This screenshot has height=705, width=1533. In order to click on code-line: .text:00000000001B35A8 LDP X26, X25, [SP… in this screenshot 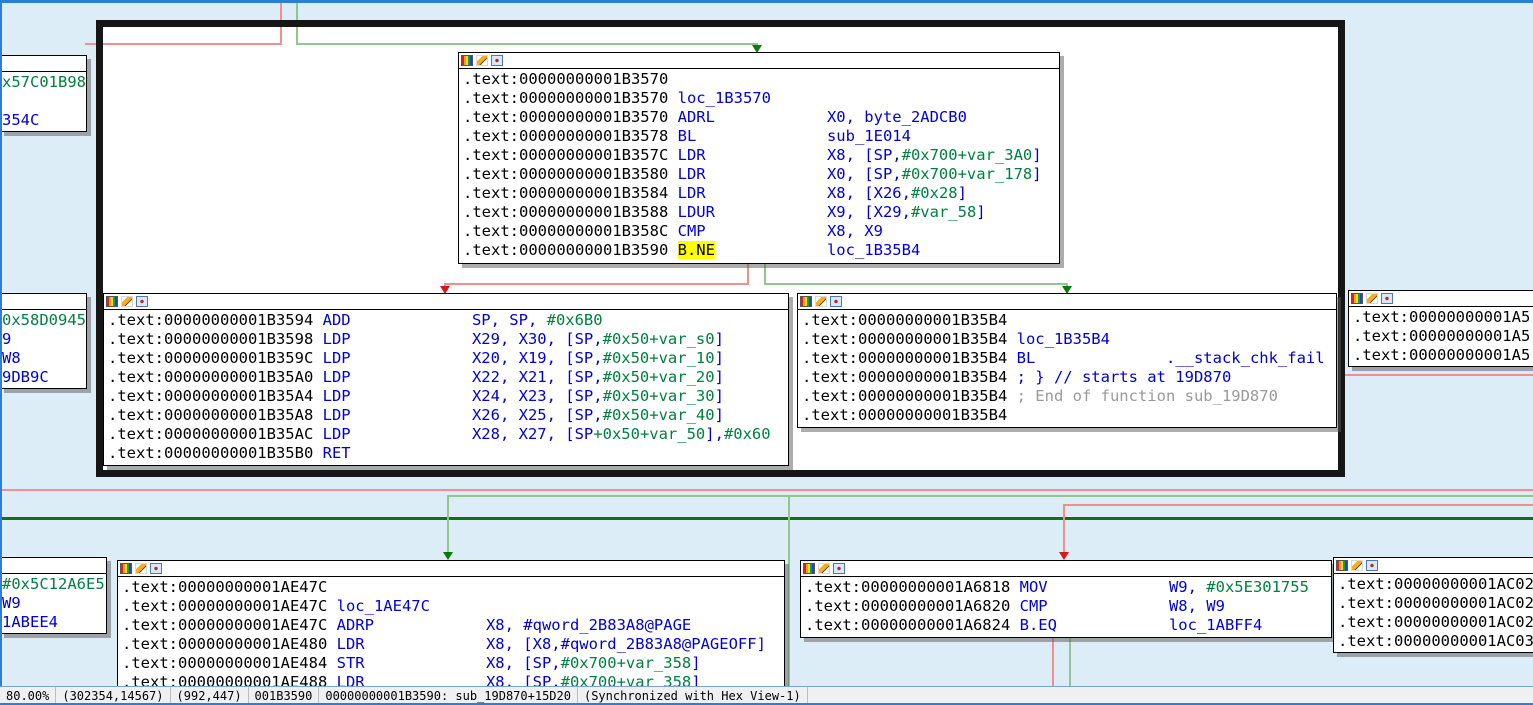, I will do `click(416, 415)`.